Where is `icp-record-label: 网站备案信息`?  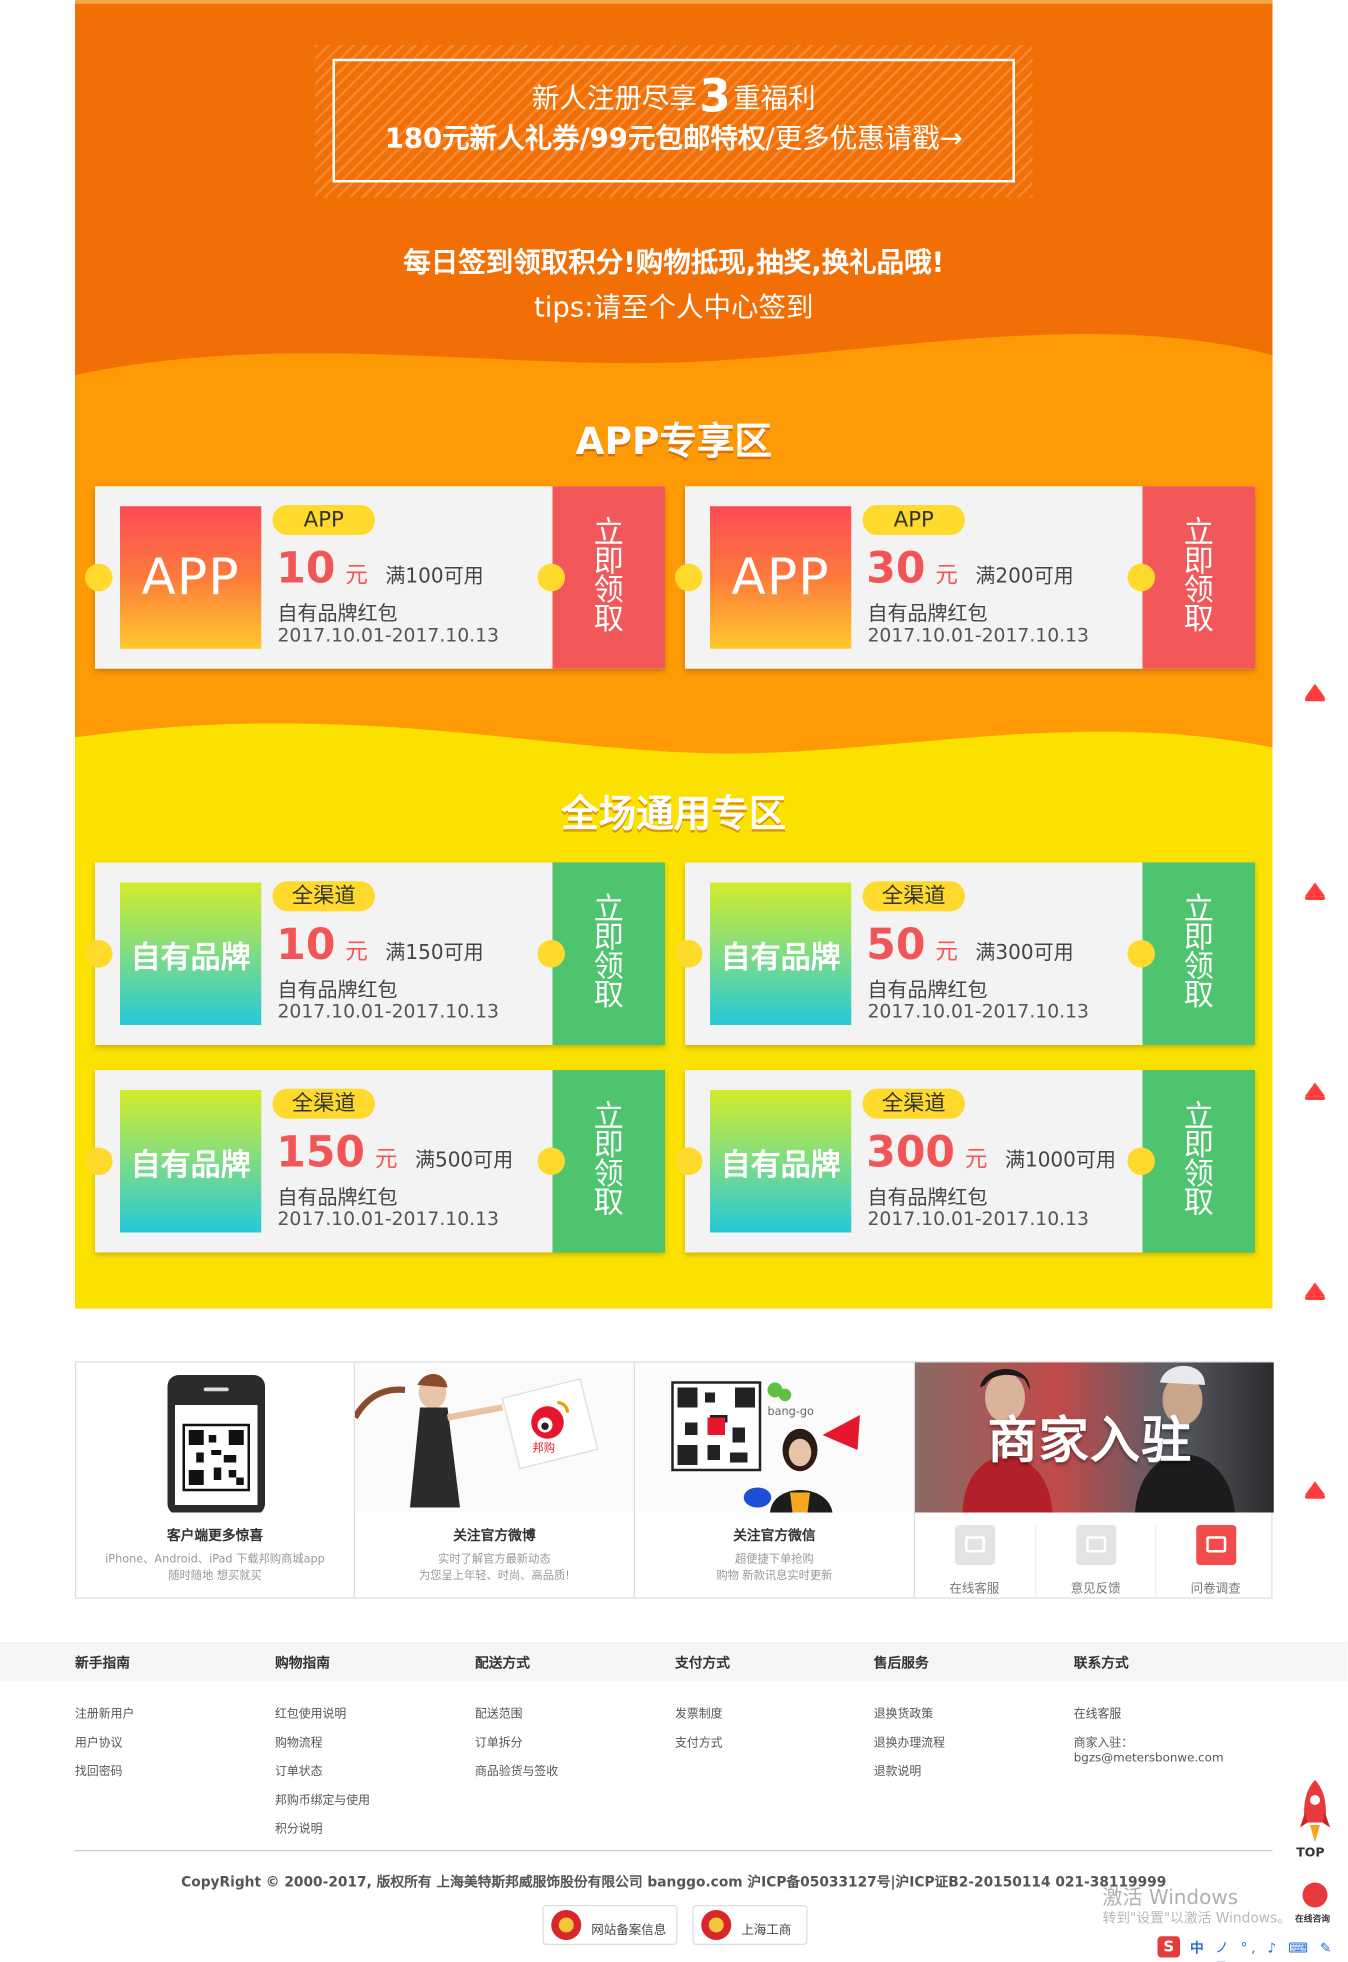
icp-record-label: 网站备案信息 is located at coordinates (629, 1930).